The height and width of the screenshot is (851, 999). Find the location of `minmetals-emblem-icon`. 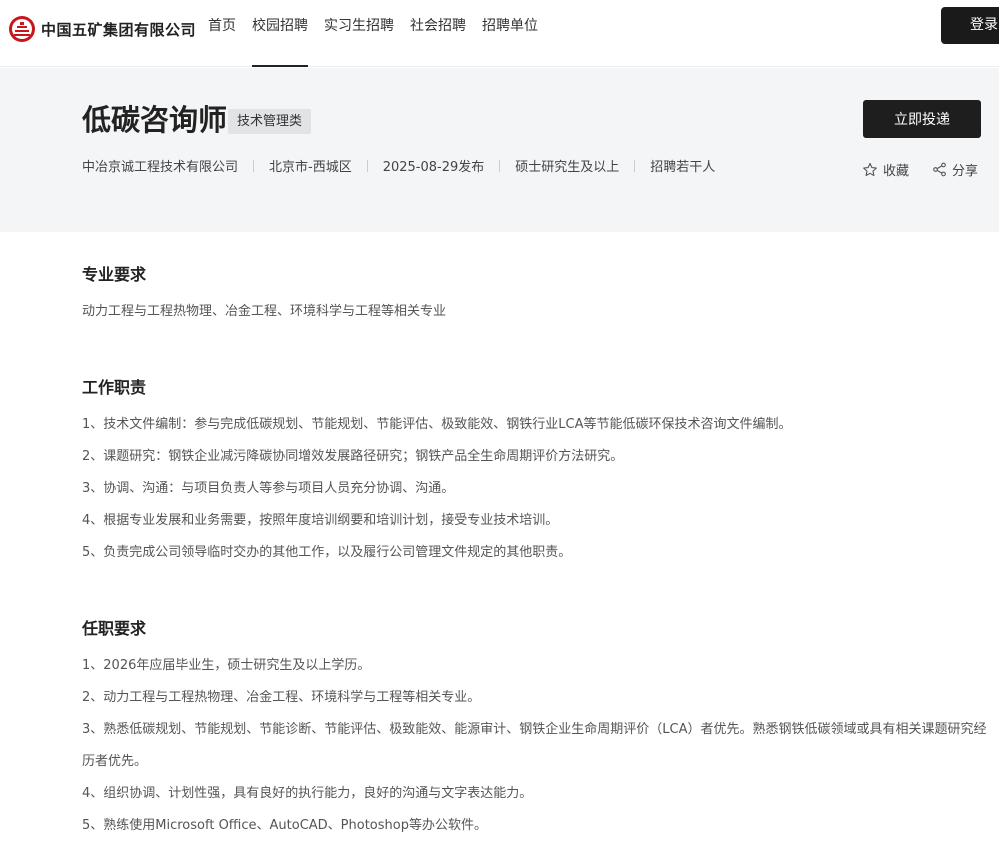

minmetals-emblem-icon is located at coordinates (22, 29).